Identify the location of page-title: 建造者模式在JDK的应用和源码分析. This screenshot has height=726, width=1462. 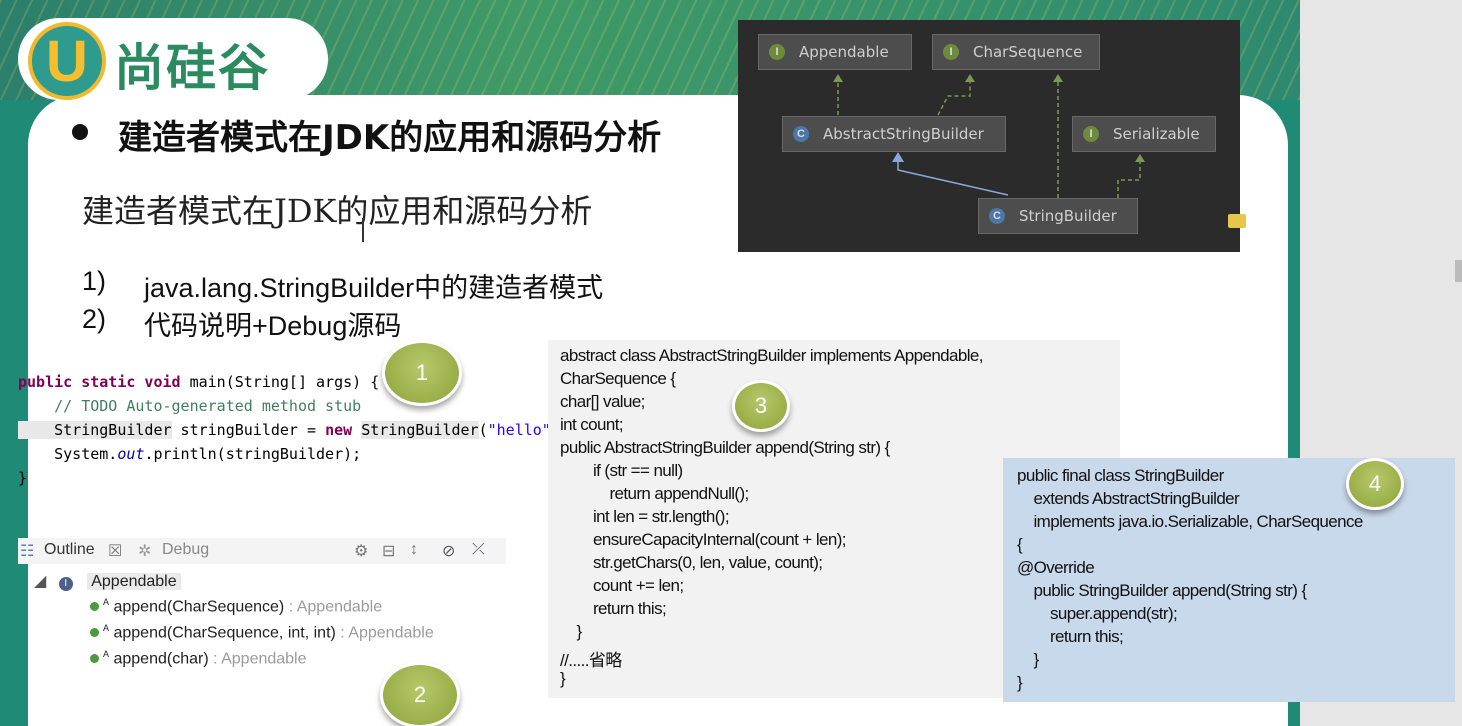
(390, 138).